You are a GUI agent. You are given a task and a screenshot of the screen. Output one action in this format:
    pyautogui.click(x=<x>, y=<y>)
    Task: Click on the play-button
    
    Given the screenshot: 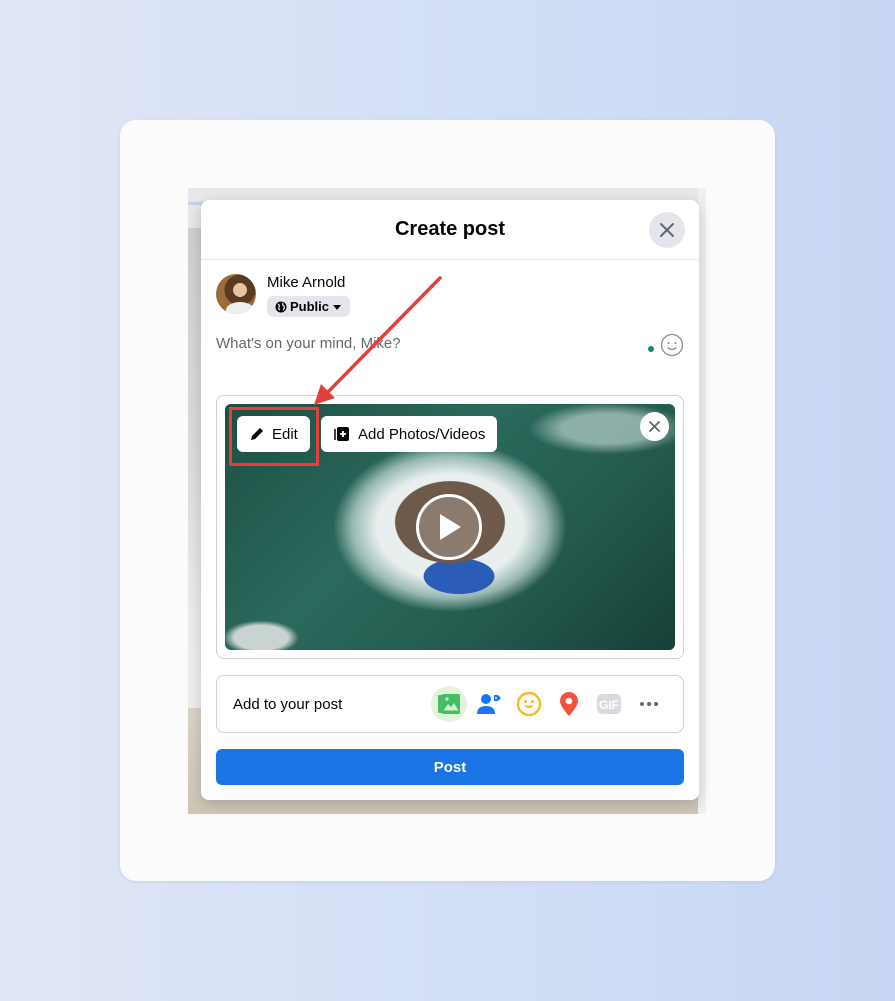 What is the action you would take?
    pyautogui.click(x=449, y=527)
    